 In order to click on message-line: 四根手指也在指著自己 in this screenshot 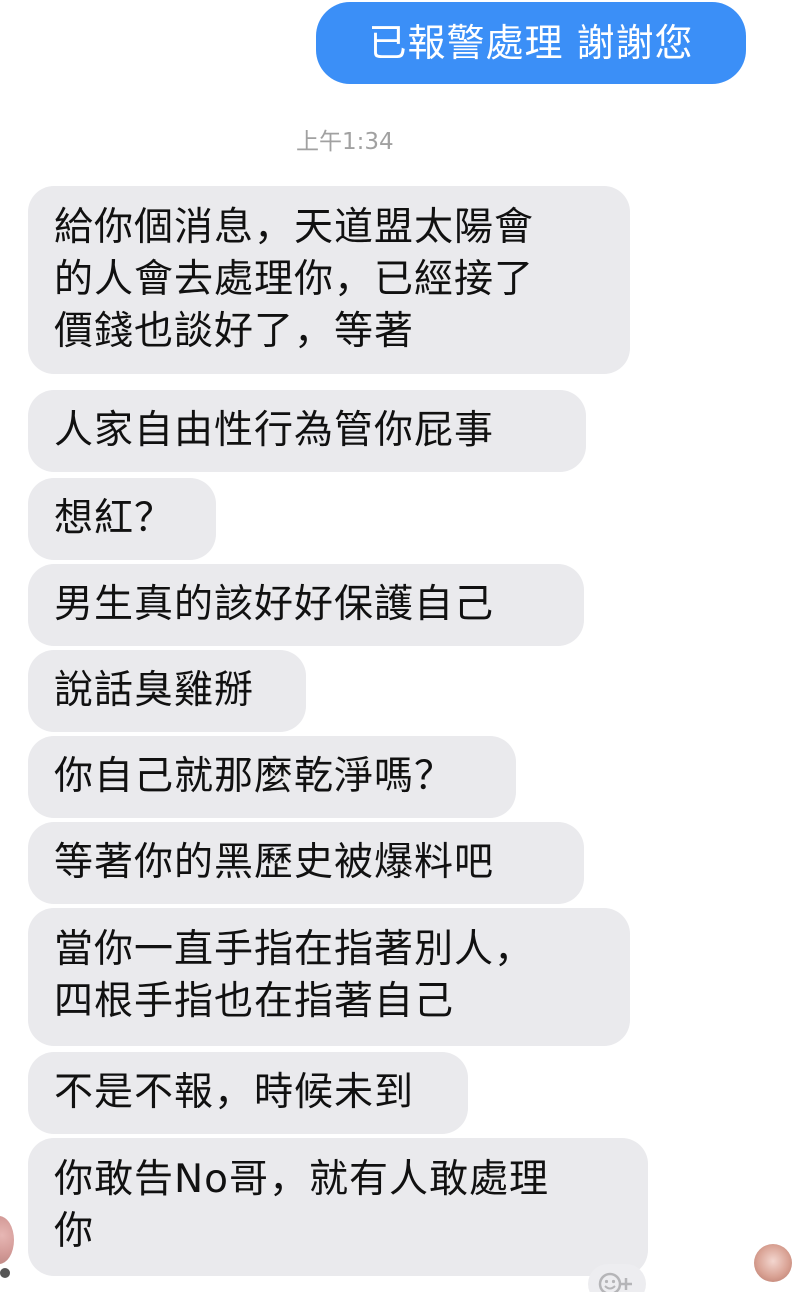, I will do `click(254, 1001)`.